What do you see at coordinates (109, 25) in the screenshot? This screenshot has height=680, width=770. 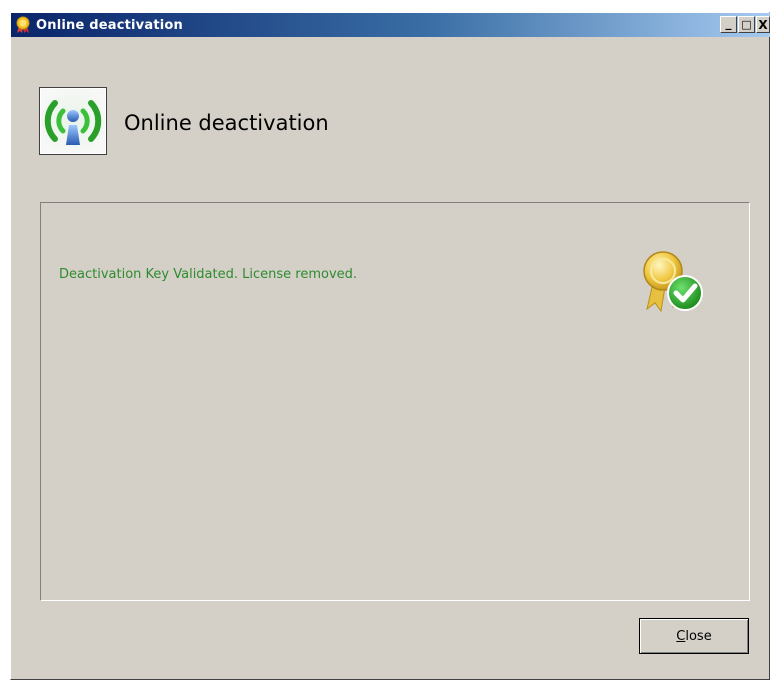 I see `window-title: Online deactivation` at bounding box center [109, 25].